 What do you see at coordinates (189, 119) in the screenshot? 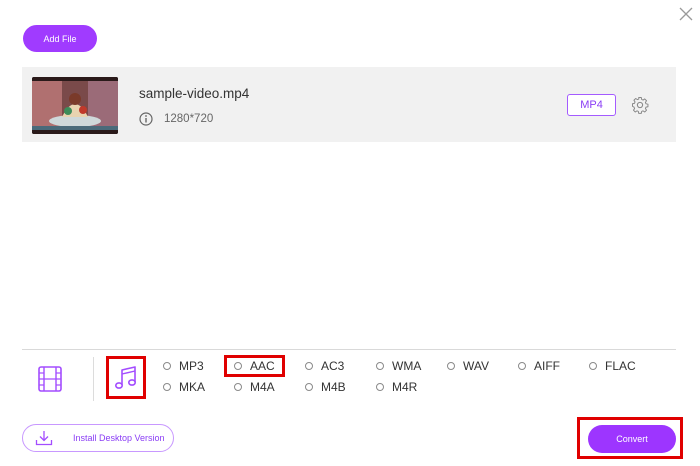
I see `file-resolution: 1280*720` at bounding box center [189, 119].